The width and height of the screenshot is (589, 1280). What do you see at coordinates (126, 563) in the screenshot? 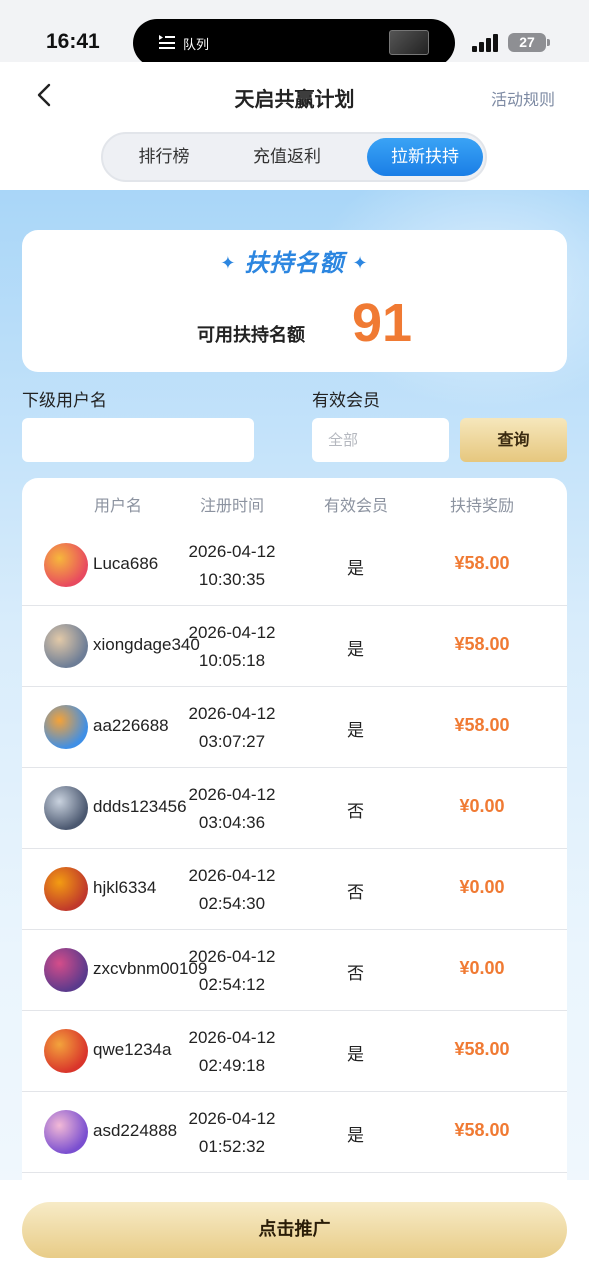
I see `username-cell: Luca686` at bounding box center [126, 563].